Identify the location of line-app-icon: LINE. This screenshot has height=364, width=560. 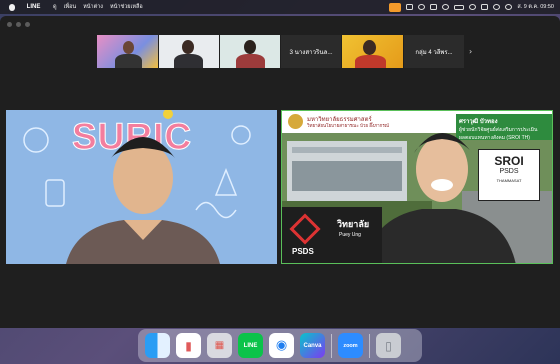
(250, 345).